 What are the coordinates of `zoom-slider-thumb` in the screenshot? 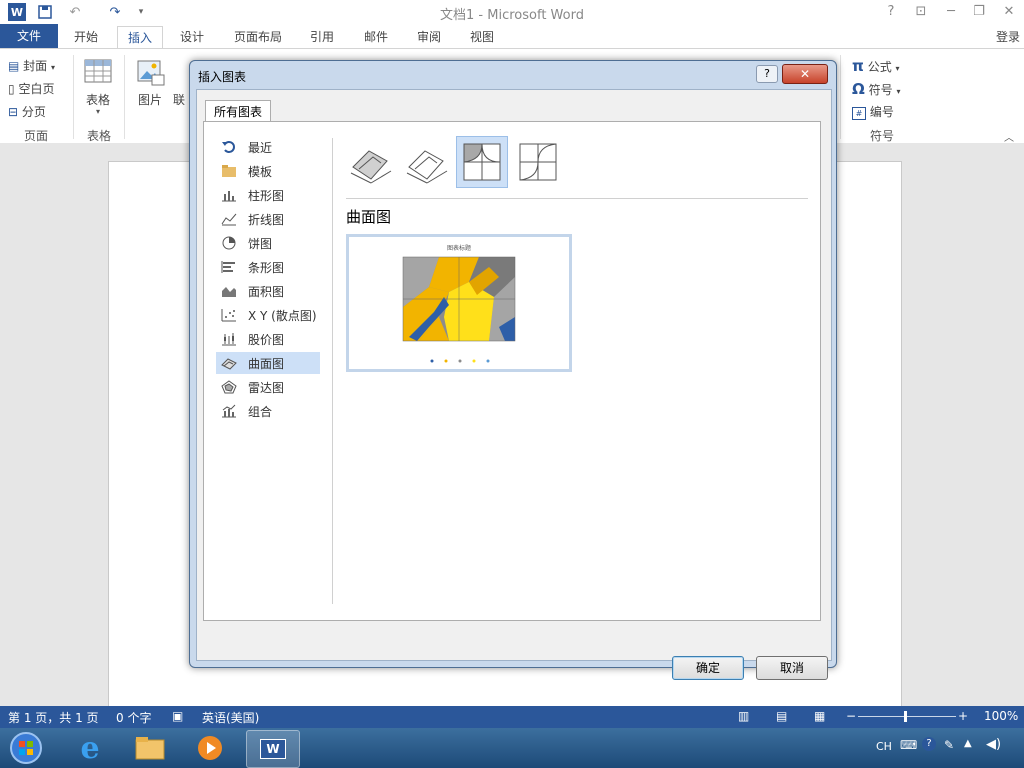 It's located at (905, 716).